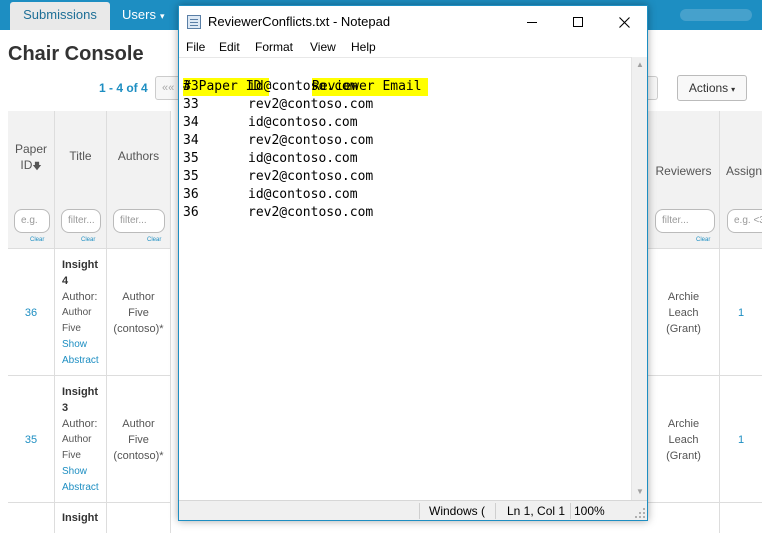 The width and height of the screenshot is (762, 533). What do you see at coordinates (80, 297) in the screenshot?
I see `author-prefix-line: Author:` at bounding box center [80, 297].